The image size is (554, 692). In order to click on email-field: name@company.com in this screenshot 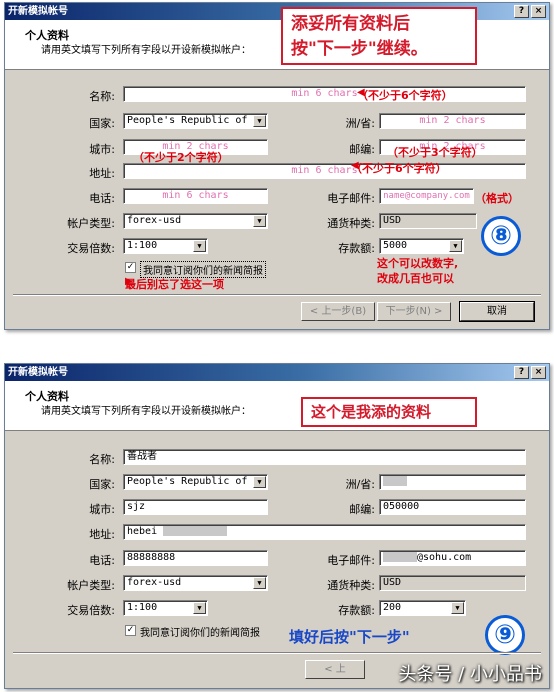, I will do `click(426, 196)`.